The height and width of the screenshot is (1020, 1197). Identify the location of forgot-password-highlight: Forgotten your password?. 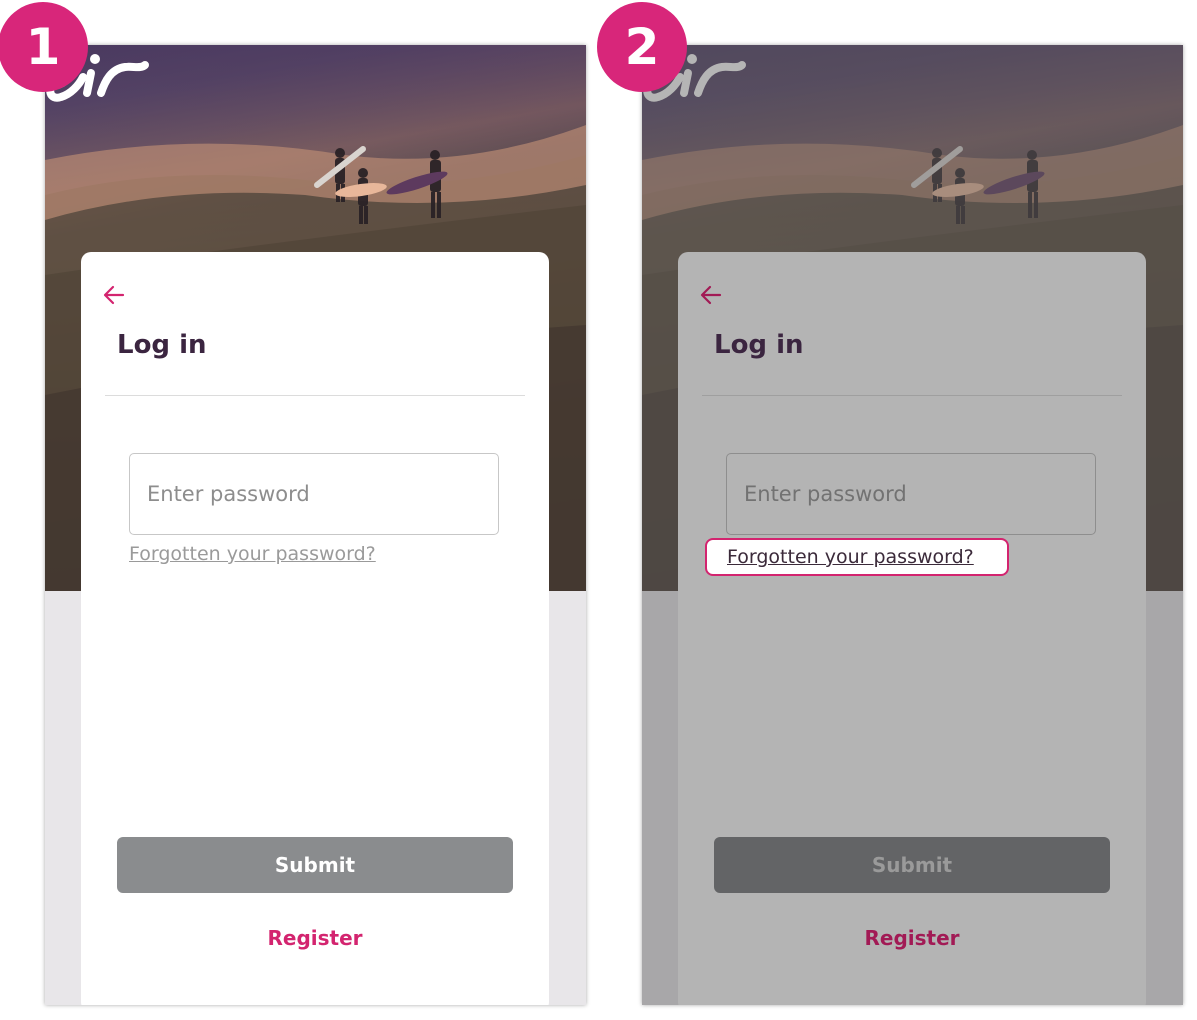
(857, 557).